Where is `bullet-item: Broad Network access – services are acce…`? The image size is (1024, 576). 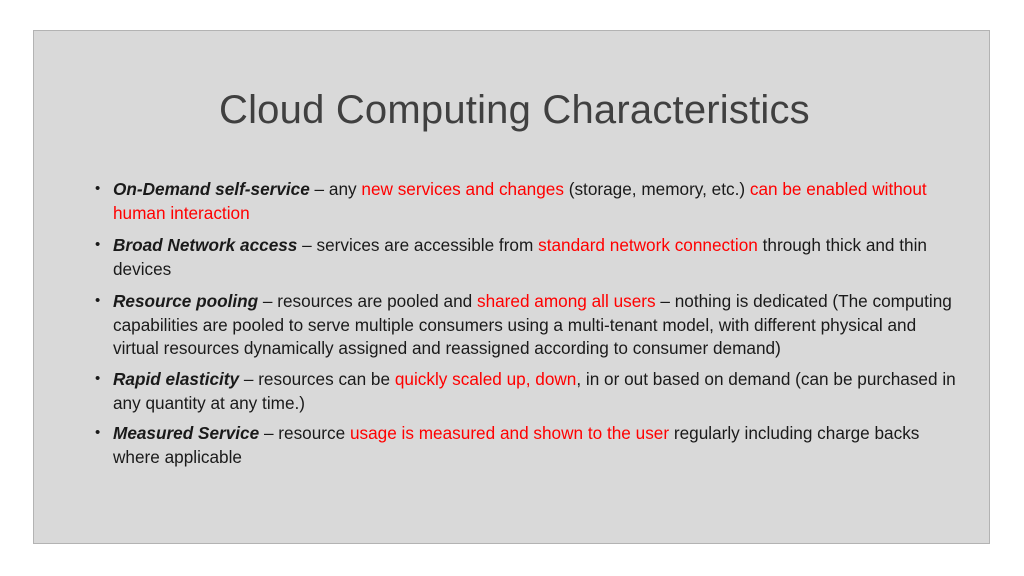
bullet-item: Broad Network access – services are acce… is located at coordinates (527, 257).